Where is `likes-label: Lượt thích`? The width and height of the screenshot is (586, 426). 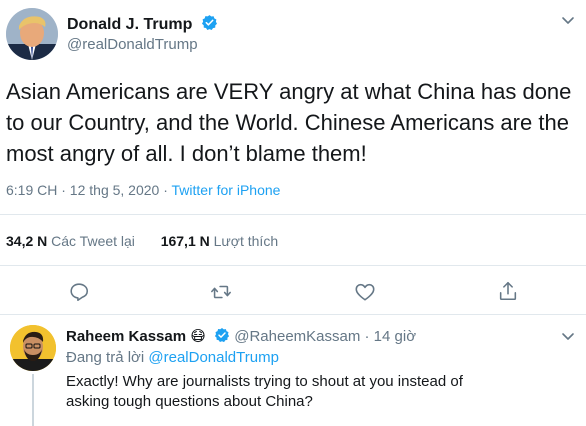 likes-label: Lượt thích is located at coordinates (246, 241).